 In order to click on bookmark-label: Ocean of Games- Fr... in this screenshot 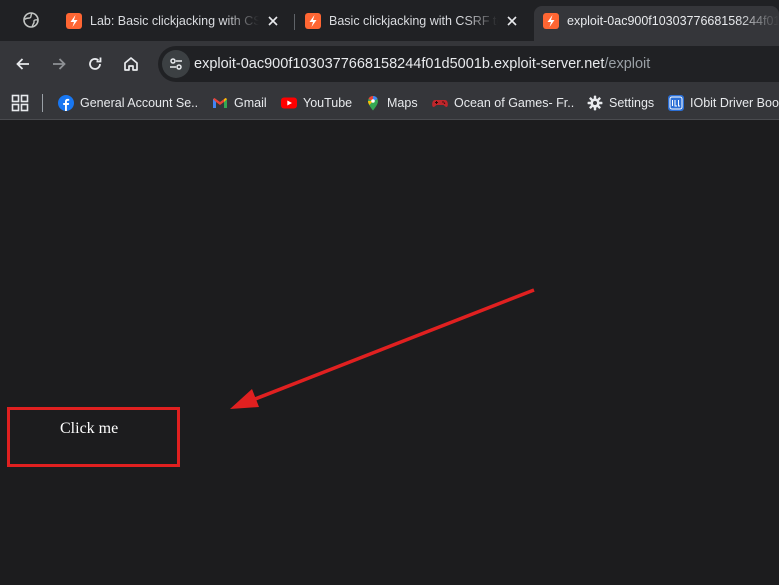, I will do `click(514, 103)`.